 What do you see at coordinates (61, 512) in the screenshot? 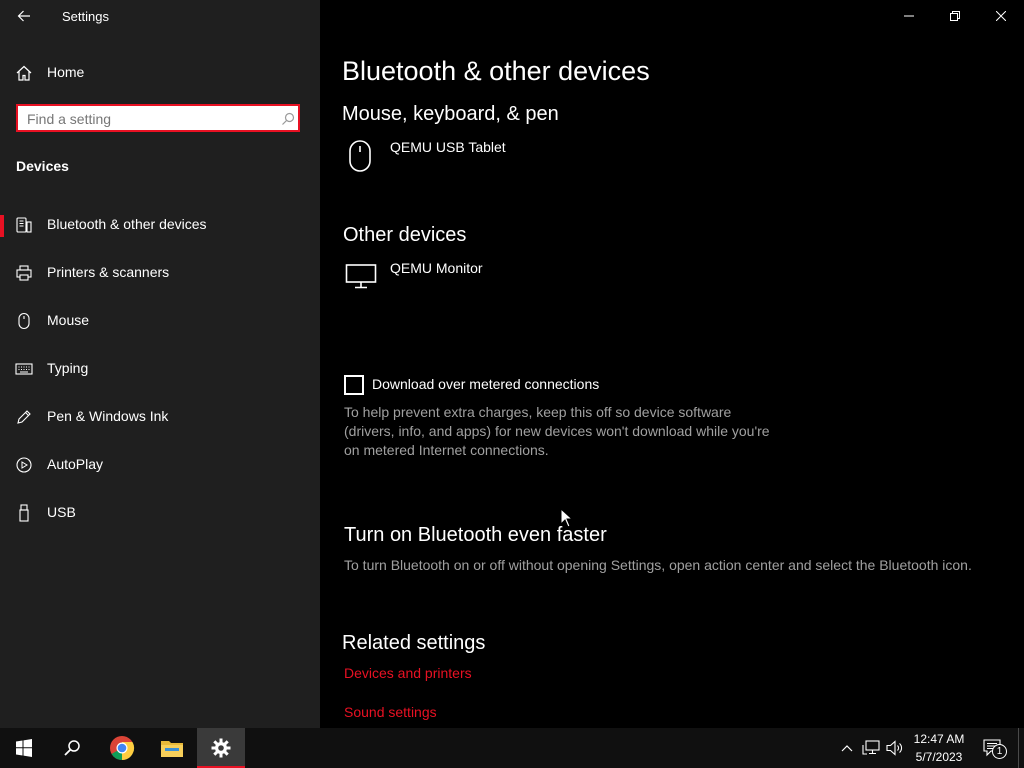
I see `sidebar-item-label: USB` at bounding box center [61, 512].